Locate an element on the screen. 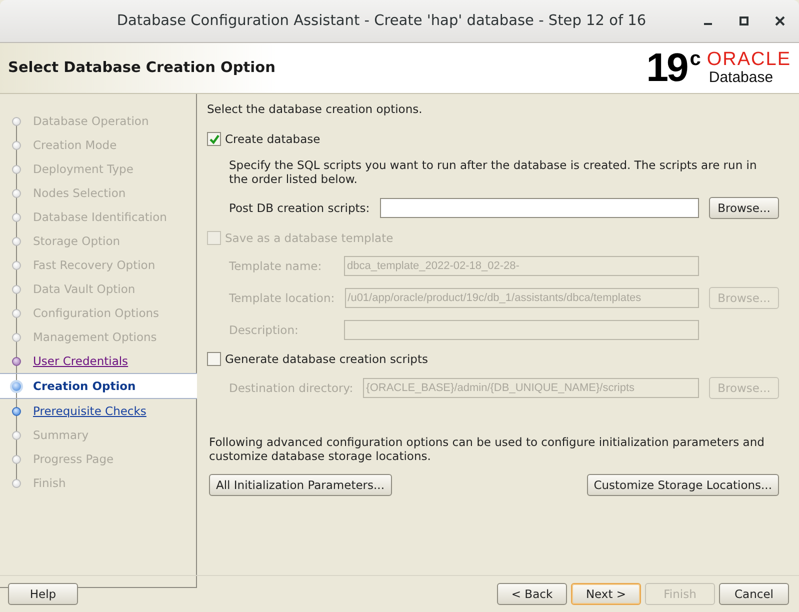 The image size is (799, 612). step-item: Creation Option is located at coordinates (84, 386).